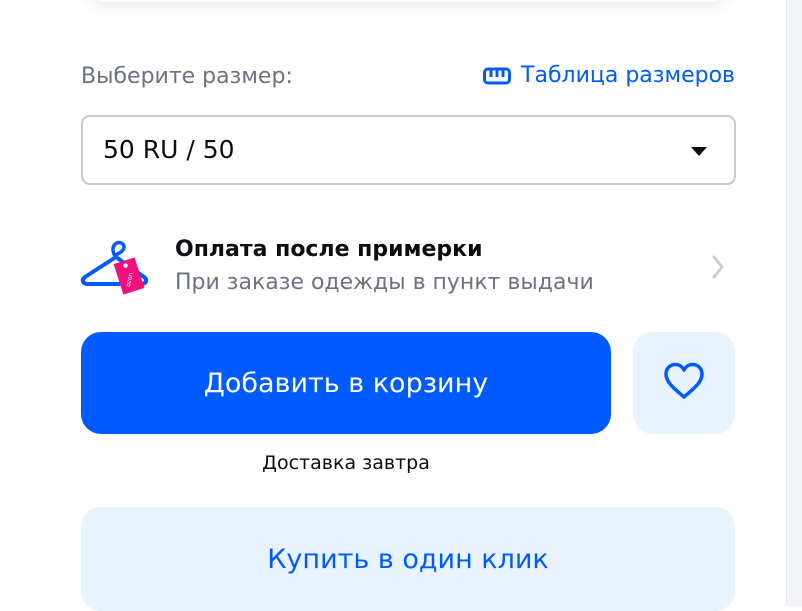  Describe the element at coordinates (187, 76) in the screenshot. I see `size-label: Выберите размер:` at that location.